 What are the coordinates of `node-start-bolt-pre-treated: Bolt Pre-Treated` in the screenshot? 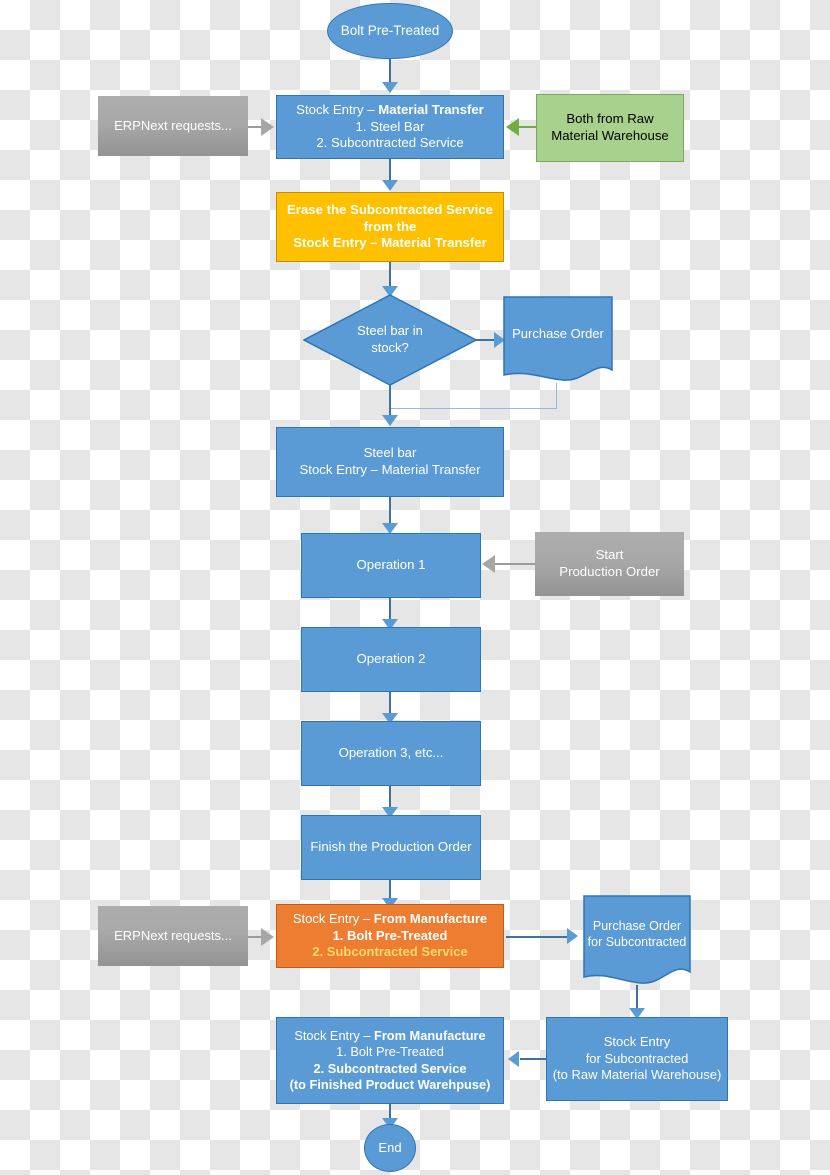 It's located at (390, 31).